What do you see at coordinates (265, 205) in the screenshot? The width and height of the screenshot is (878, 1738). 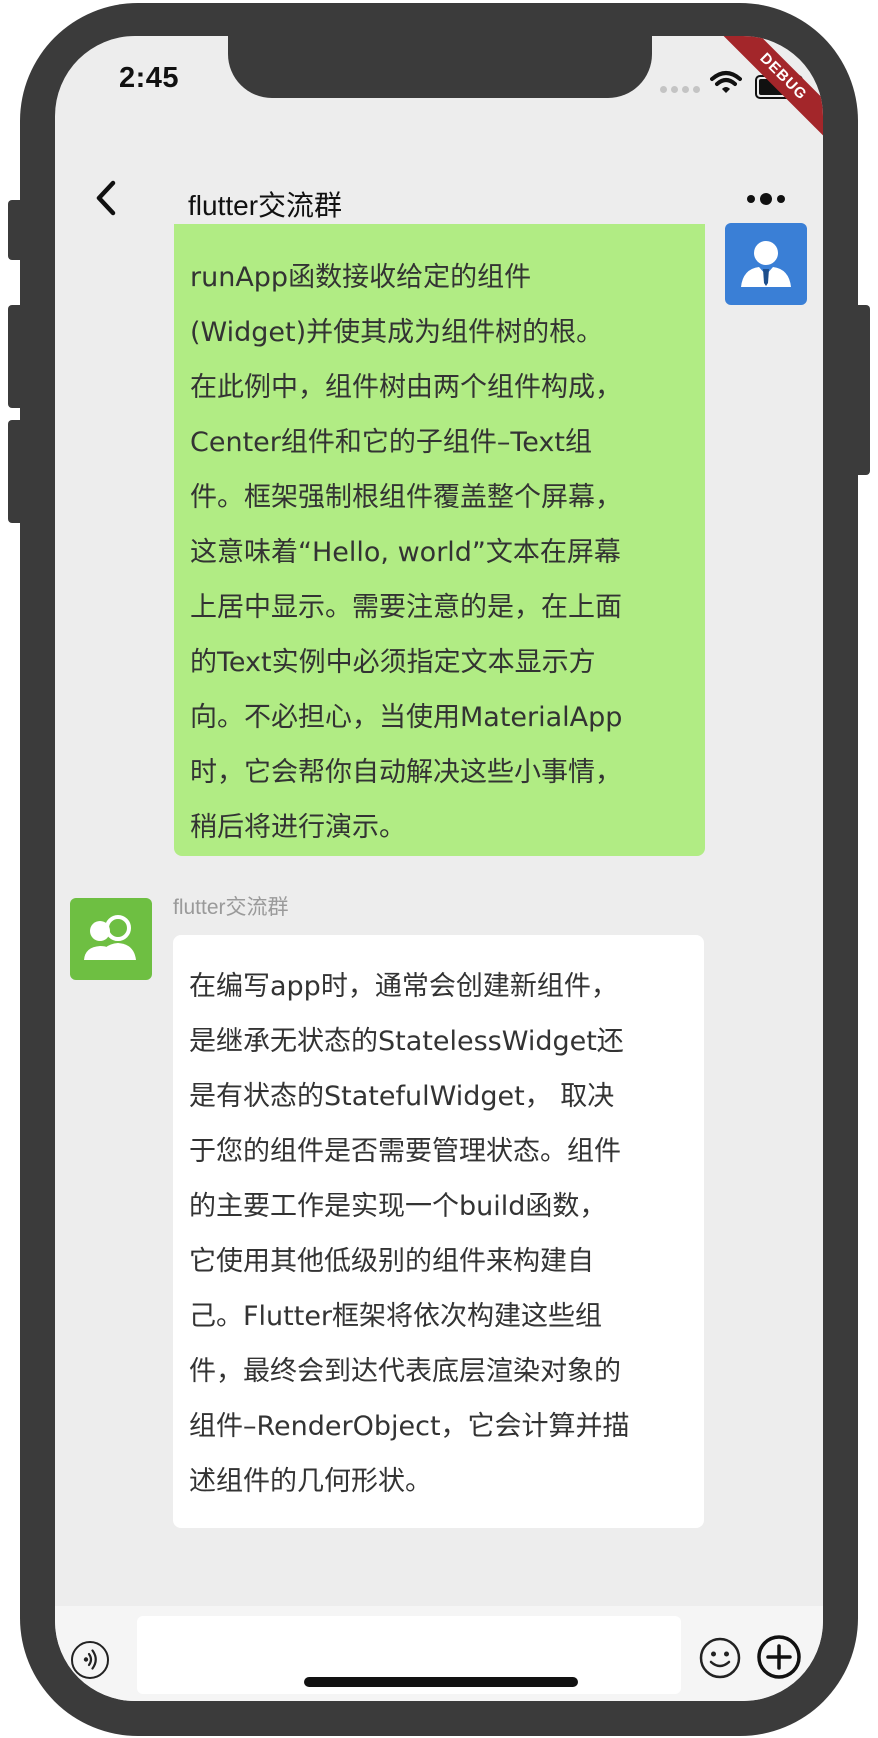 I see `page-title: flutter交流群` at bounding box center [265, 205].